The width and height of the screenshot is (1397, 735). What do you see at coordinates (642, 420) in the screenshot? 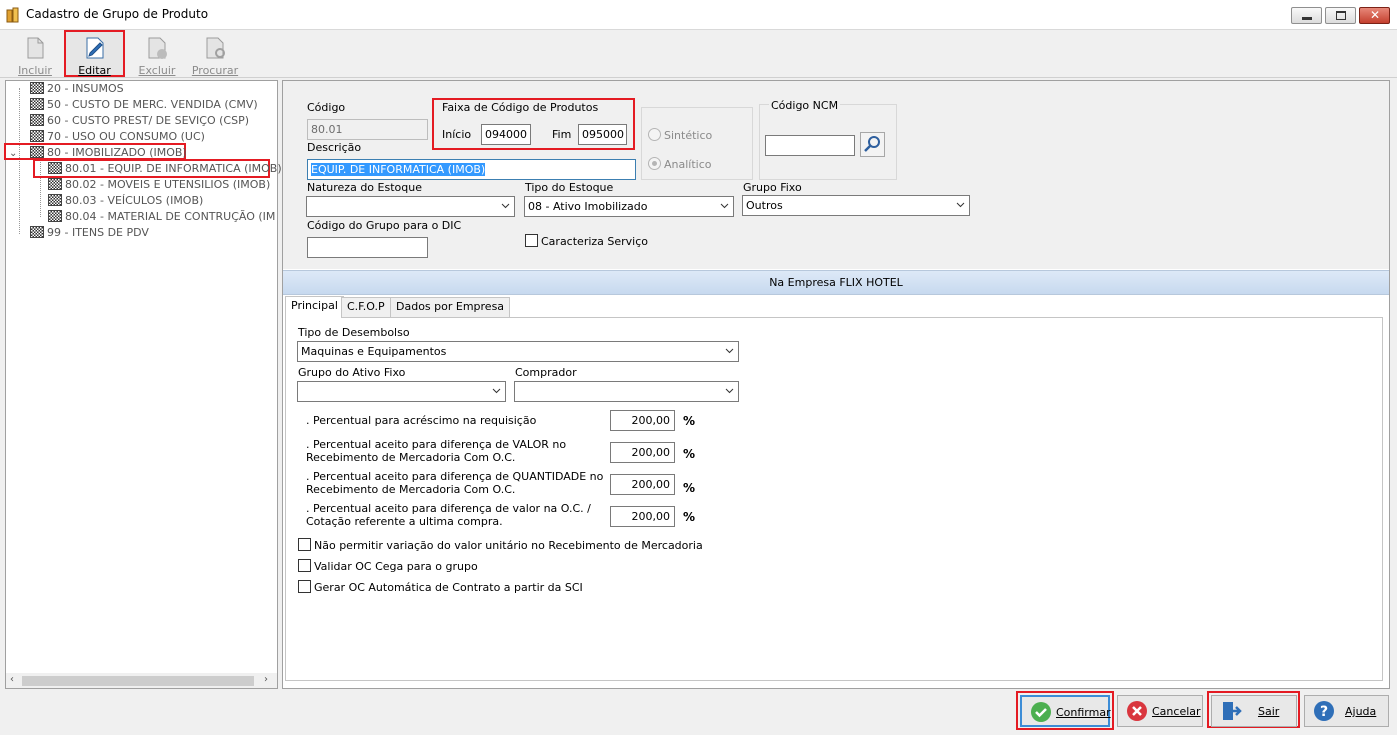
I see `pct1-field: 200,00` at bounding box center [642, 420].